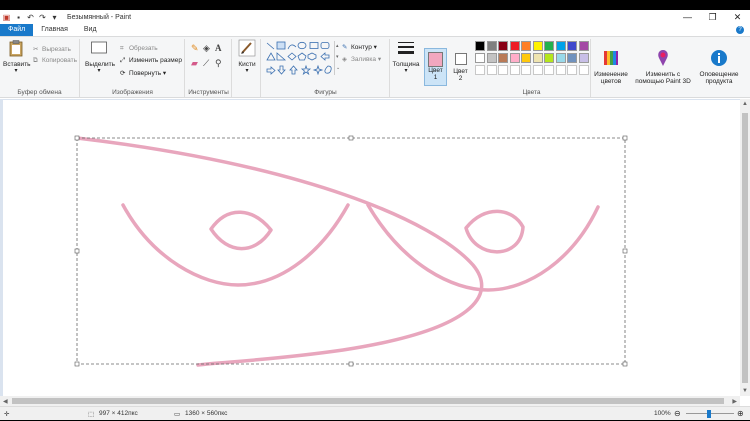 Image resolution: width=750 pixels, height=421 pixels. I want to click on zoom-slider-thumb, so click(709, 414).